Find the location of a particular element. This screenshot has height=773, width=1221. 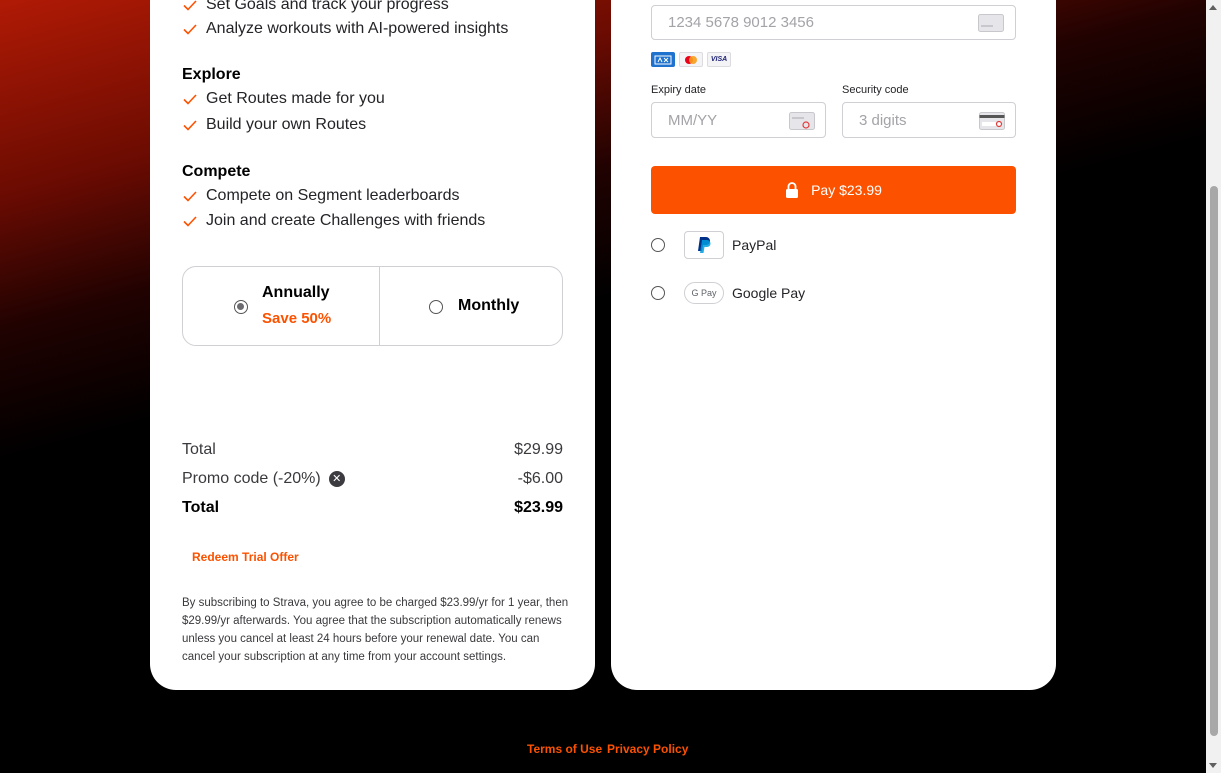

mastercard-logo-icon is located at coordinates (691, 59).